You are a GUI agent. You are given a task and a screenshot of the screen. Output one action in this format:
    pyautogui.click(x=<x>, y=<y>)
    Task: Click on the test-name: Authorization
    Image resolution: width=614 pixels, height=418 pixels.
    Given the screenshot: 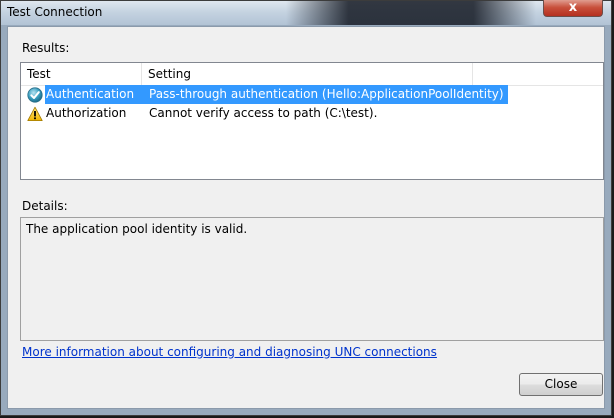 What is the action you would take?
    pyautogui.click(x=86, y=113)
    